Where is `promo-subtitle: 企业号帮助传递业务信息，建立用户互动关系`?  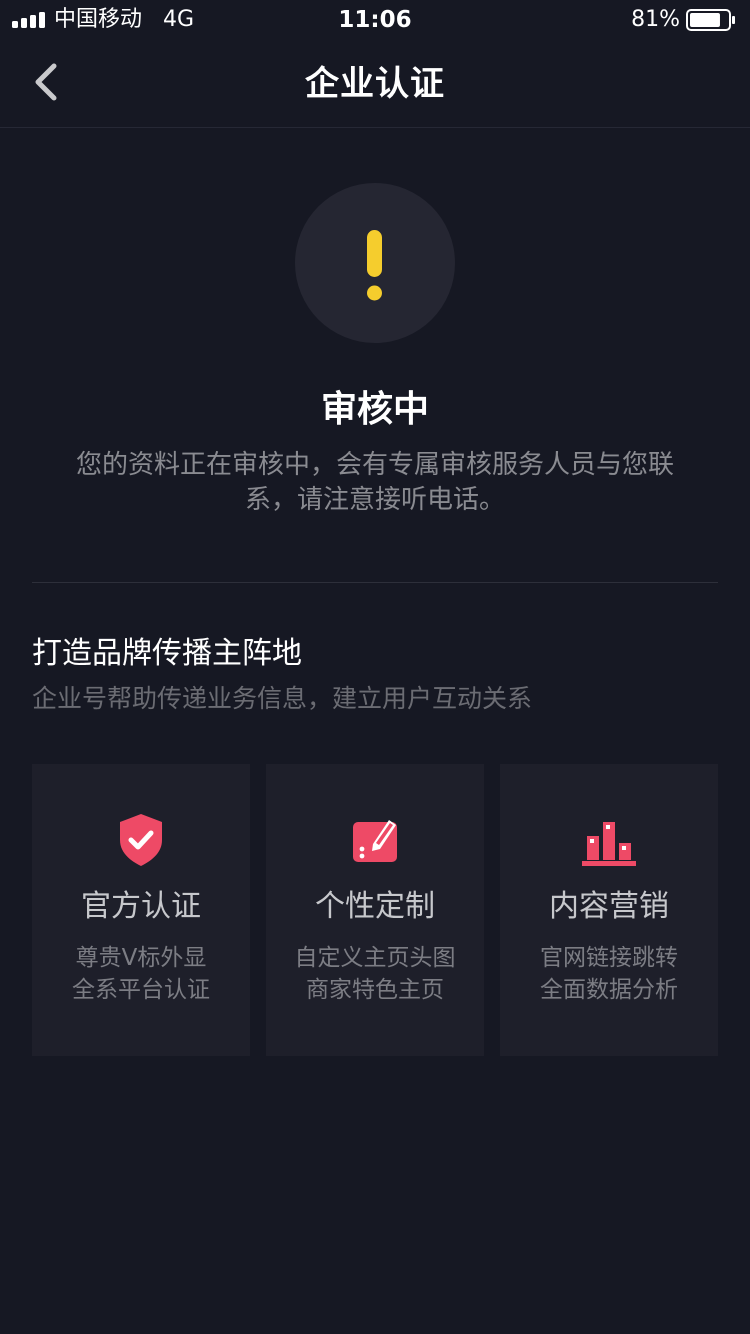 promo-subtitle: 企业号帮助传递业务信息，建立用户互动关系 is located at coordinates (282, 698).